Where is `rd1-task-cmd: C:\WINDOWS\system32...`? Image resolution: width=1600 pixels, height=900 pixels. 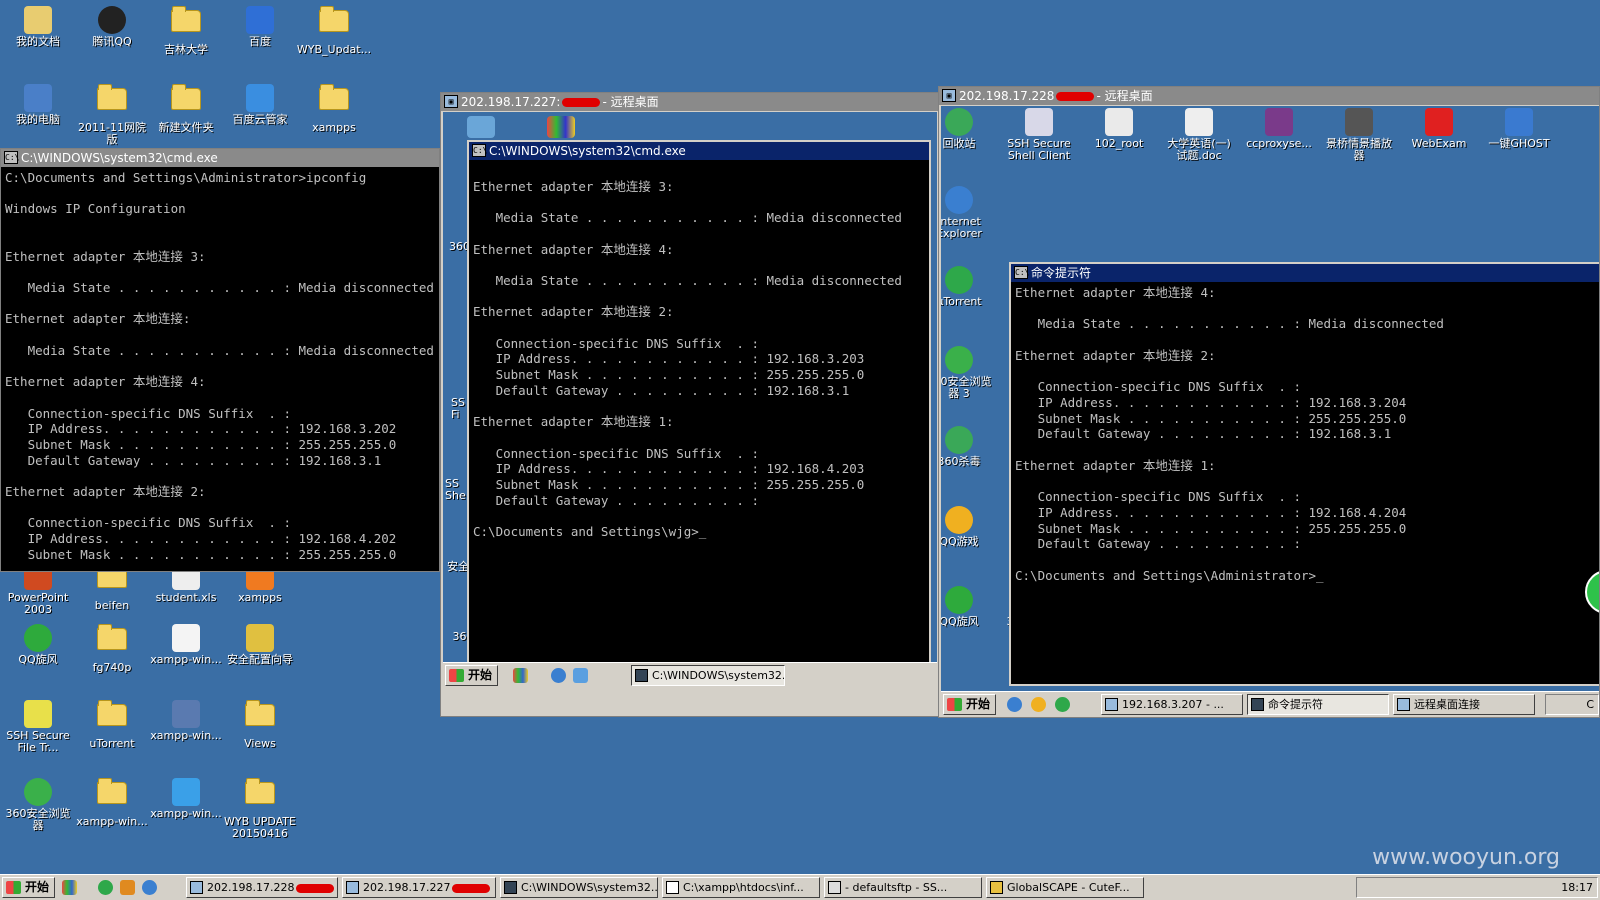
rd1-task-cmd: C:\WINDOWS\system32... is located at coordinates (708, 675).